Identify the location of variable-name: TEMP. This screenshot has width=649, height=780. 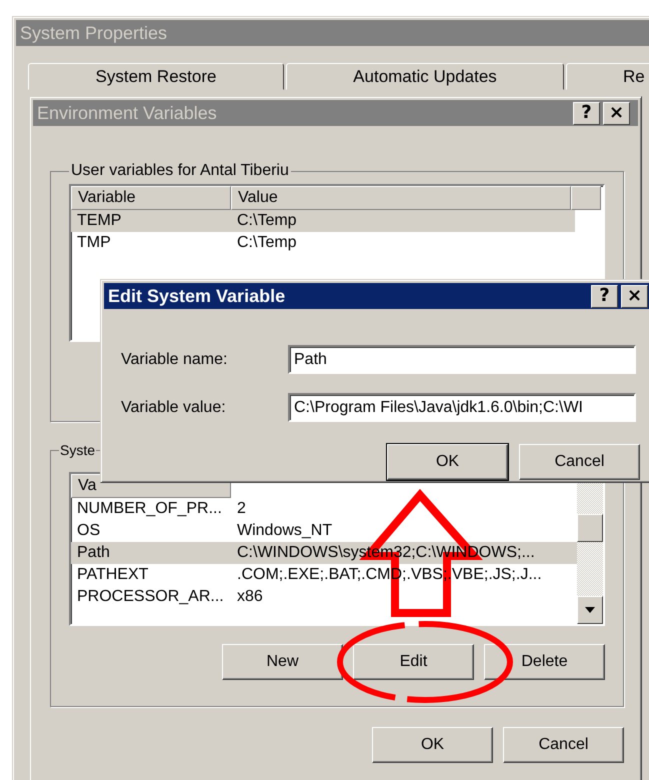
(99, 221).